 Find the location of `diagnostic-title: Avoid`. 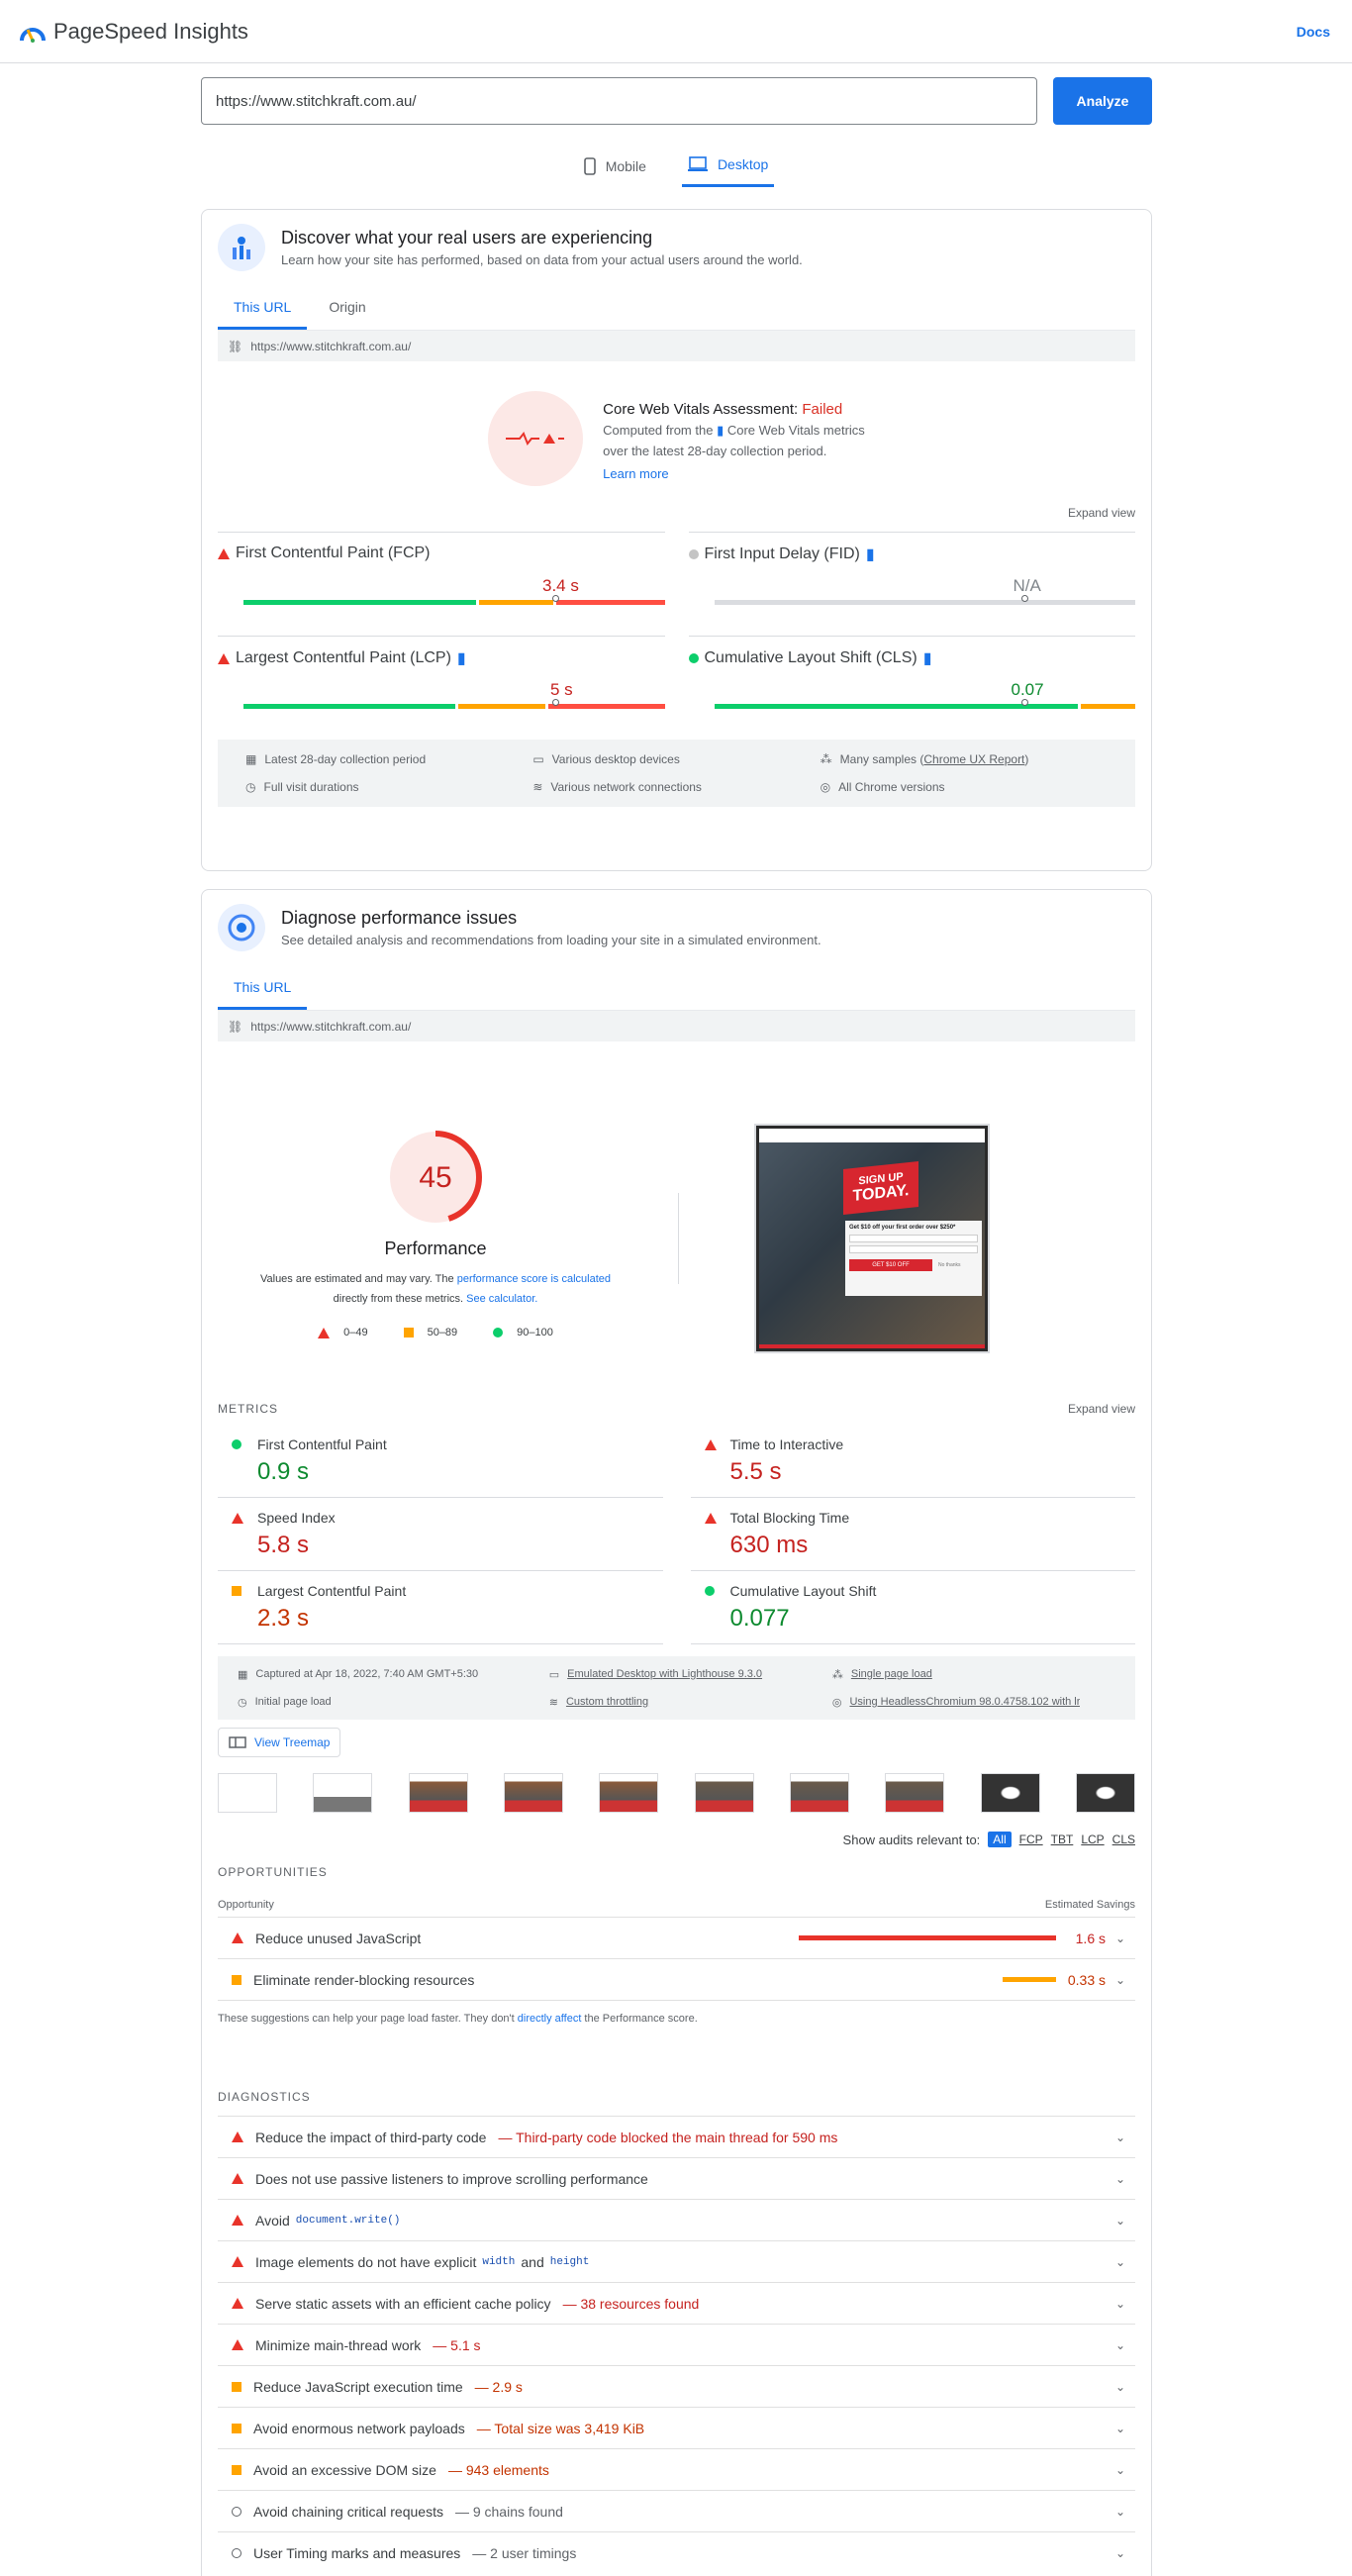

diagnostic-title: Avoid is located at coordinates (272, 2221).